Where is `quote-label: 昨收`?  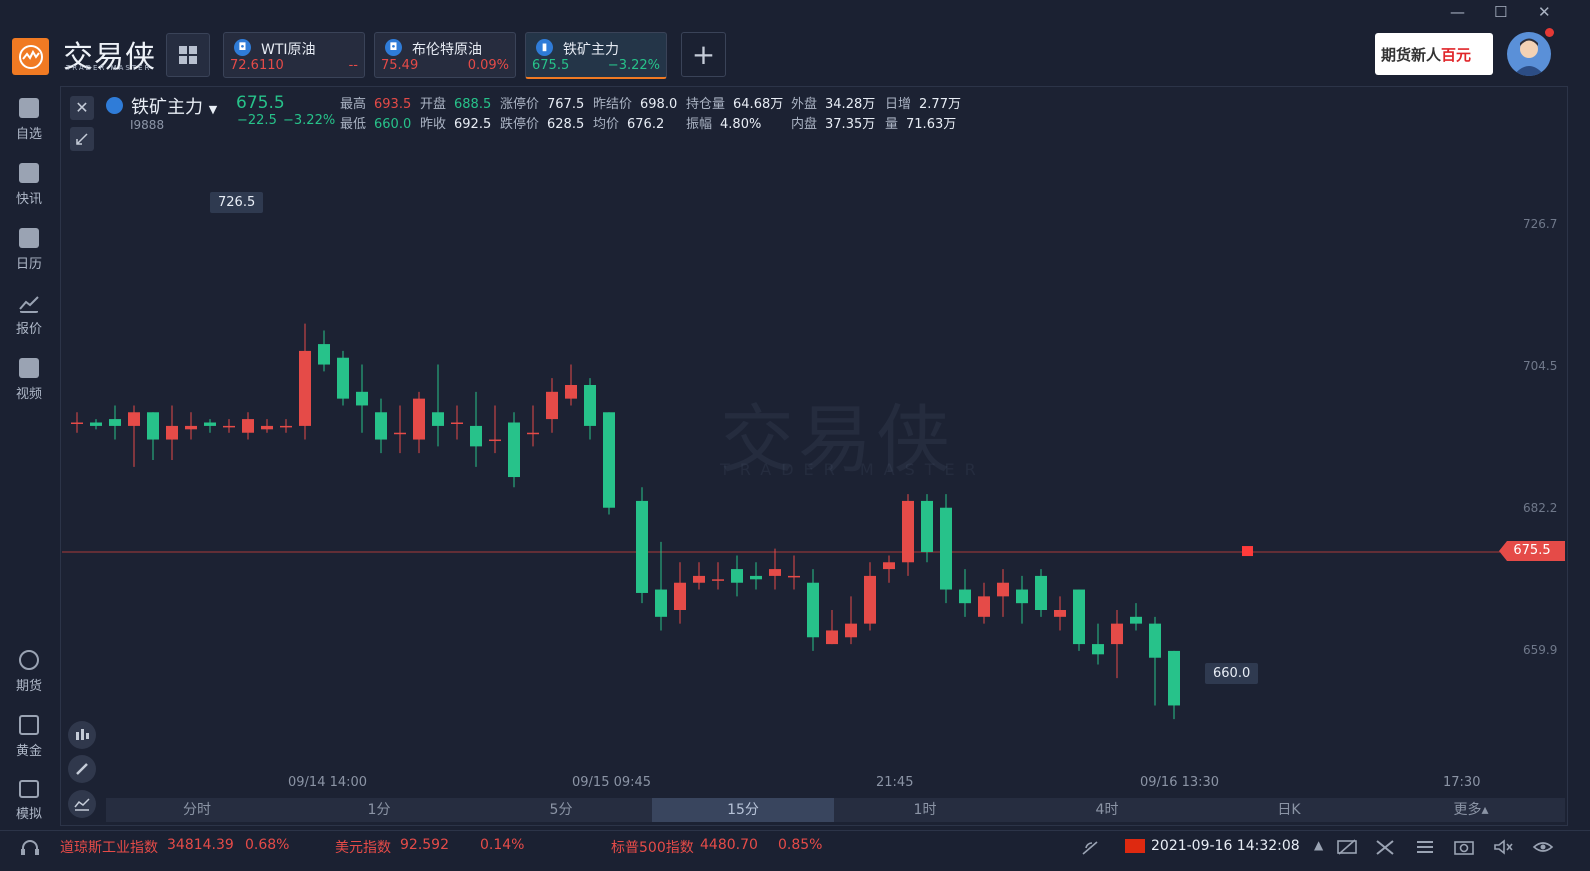
quote-label: 昨收 is located at coordinates (433, 124).